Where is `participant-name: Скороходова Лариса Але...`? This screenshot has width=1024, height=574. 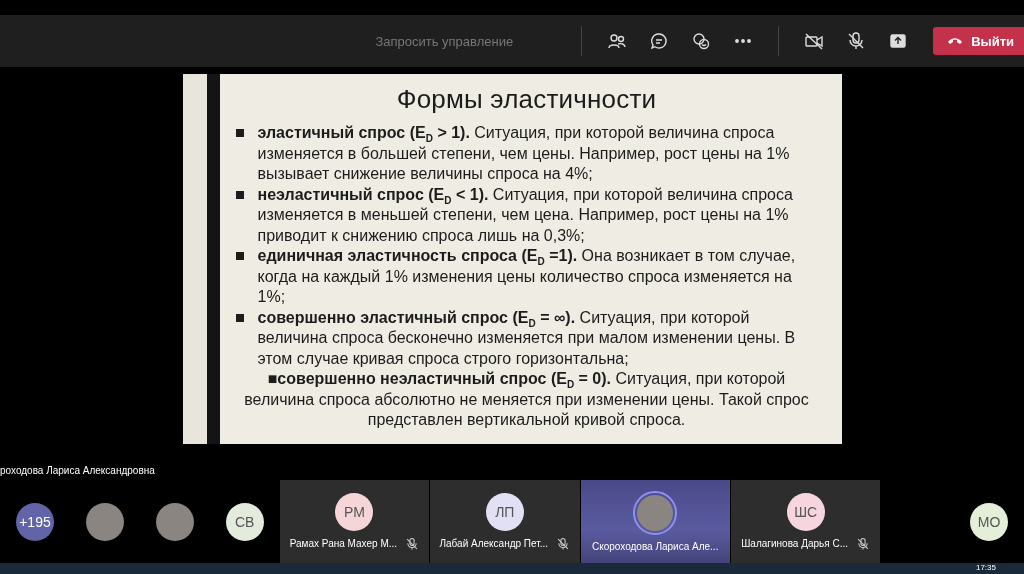
participant-name: Скороходова Лариса Але... is located at coordinates (655, 546).